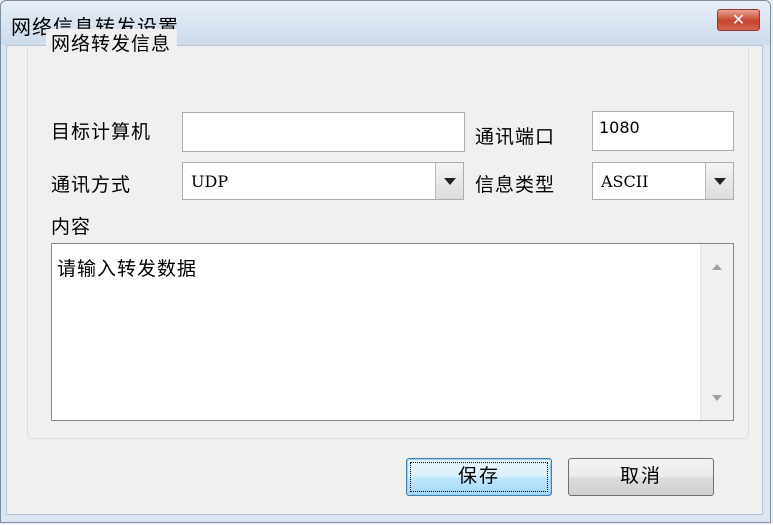 Image resolution: width=773 pixels, height=525 pixels. I want to click on scroll-up-arrow-icon, so click(717, 264).